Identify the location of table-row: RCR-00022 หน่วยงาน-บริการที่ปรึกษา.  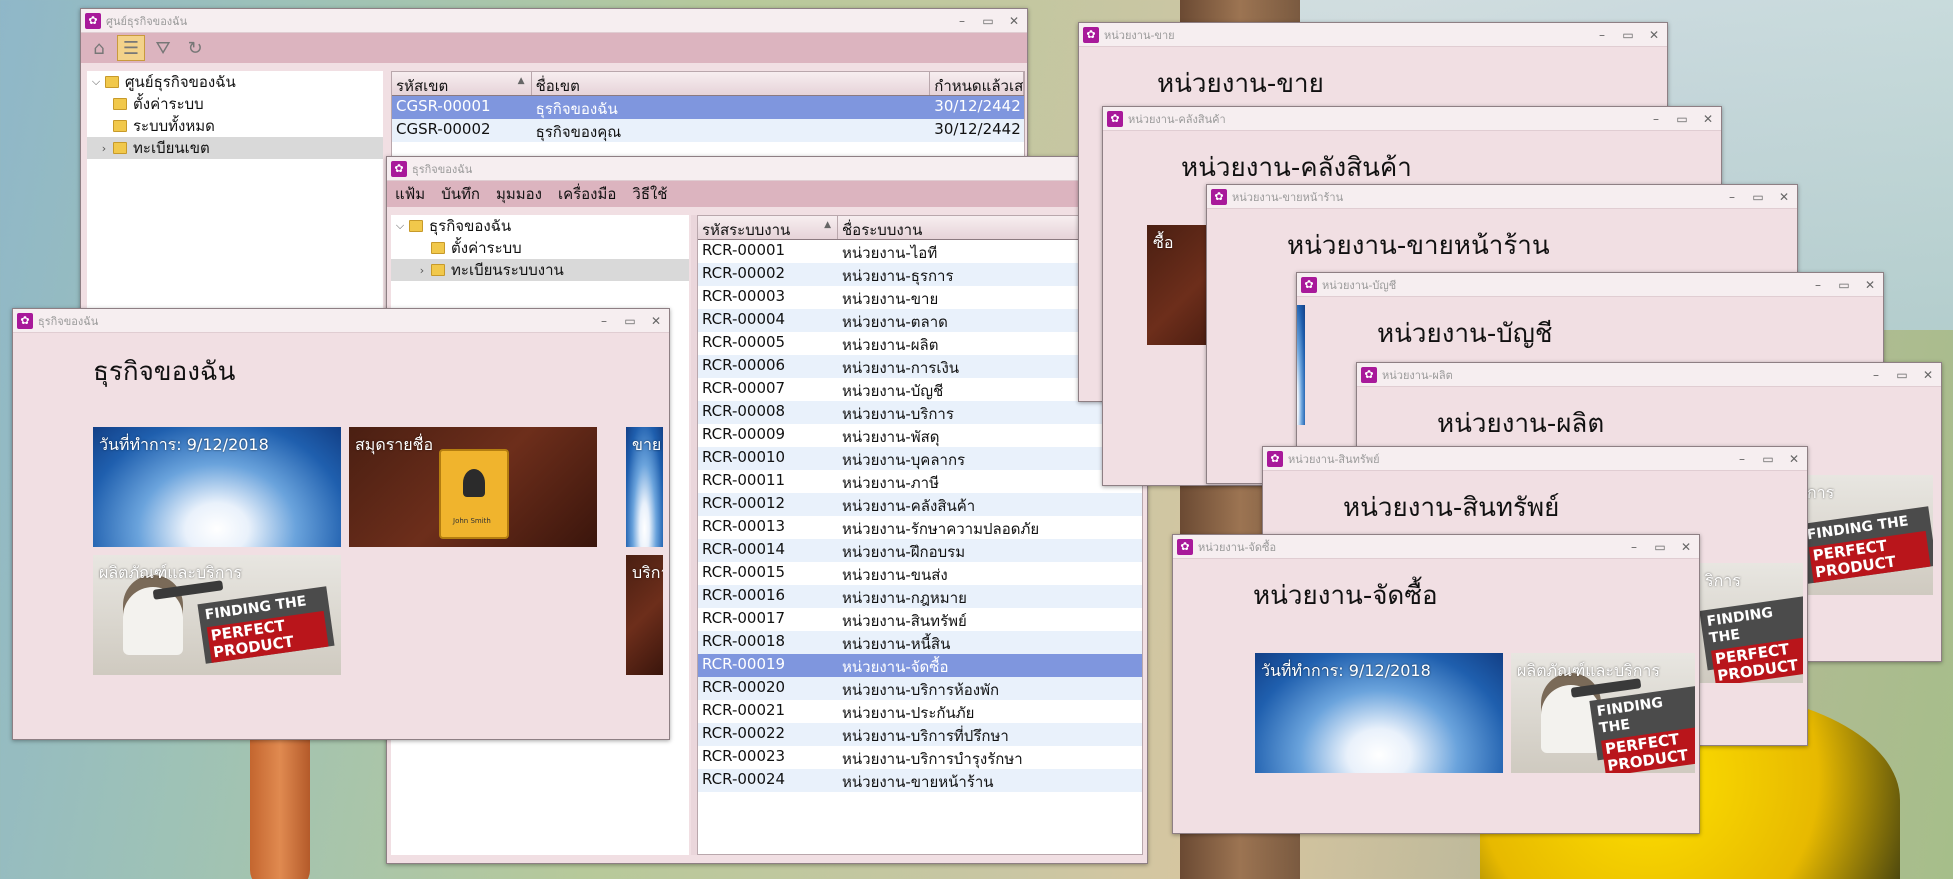
(920, 734).